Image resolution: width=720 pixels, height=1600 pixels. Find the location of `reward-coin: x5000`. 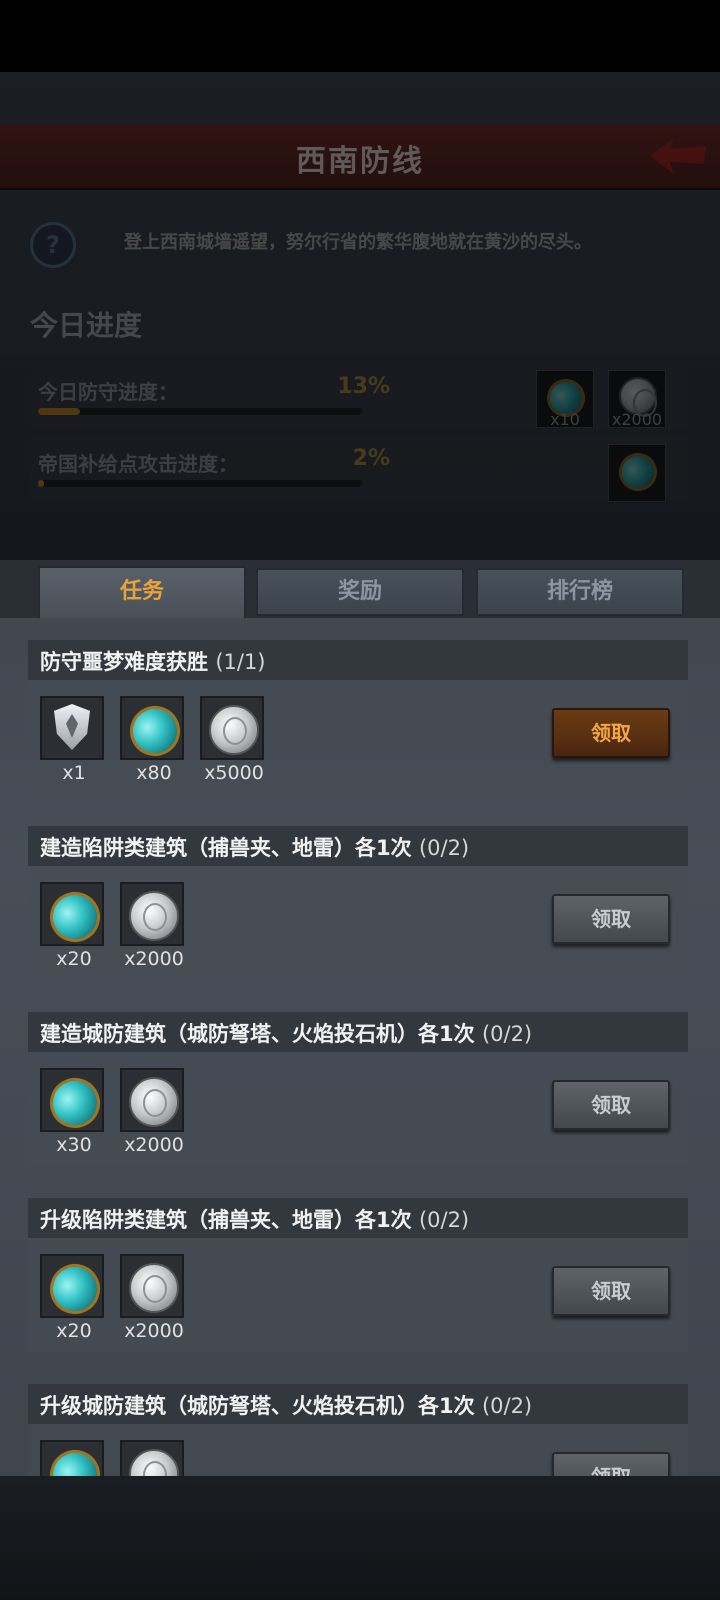

reward-coin: x5000 is located at coordinates (232, 740).